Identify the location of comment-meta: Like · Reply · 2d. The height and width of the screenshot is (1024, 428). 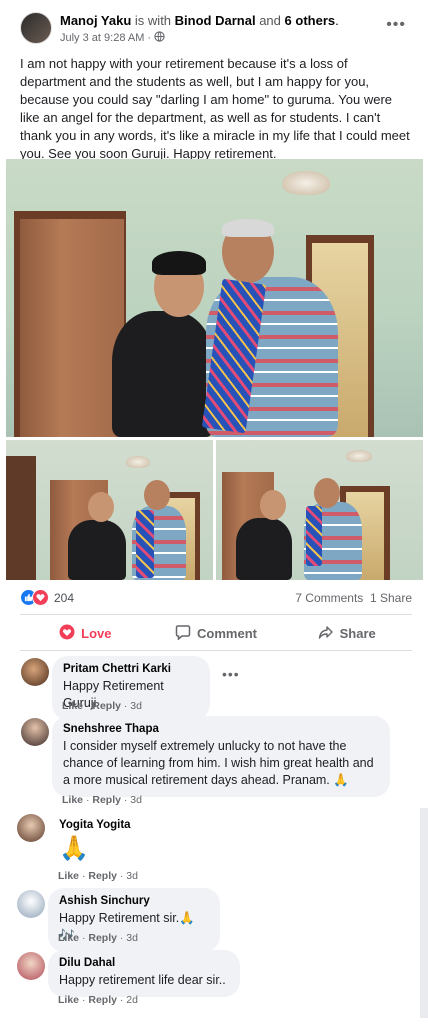
(98, 1000).